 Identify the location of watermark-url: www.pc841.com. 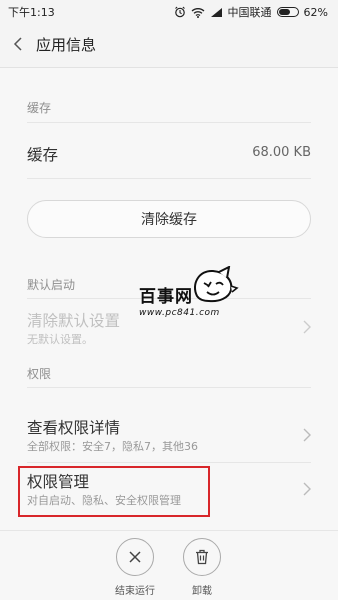
(179, 313).